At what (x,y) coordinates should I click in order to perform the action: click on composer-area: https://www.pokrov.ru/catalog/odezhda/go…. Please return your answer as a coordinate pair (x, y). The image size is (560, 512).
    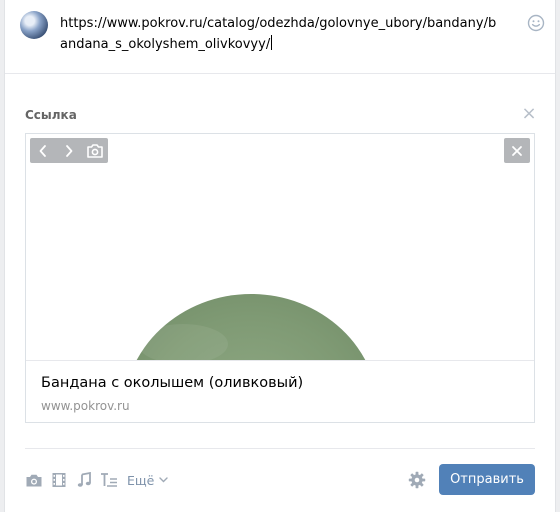
    Looking at the image, I should click on (280, 37).